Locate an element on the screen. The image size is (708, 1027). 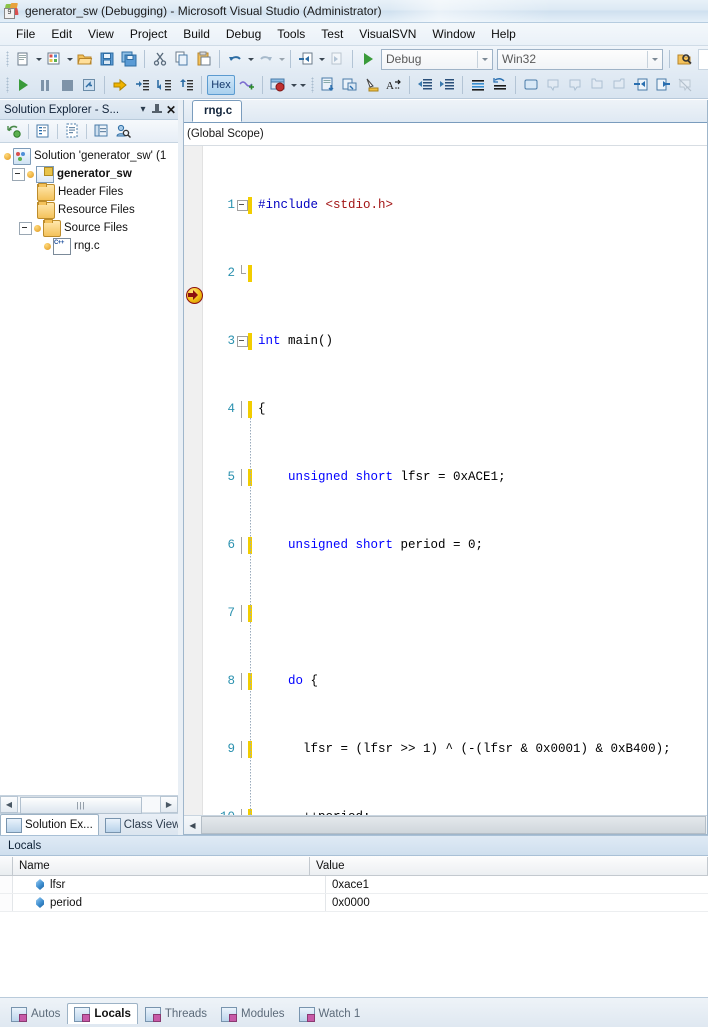
breakpoints-window-icon is located at coordinates (278, 85).